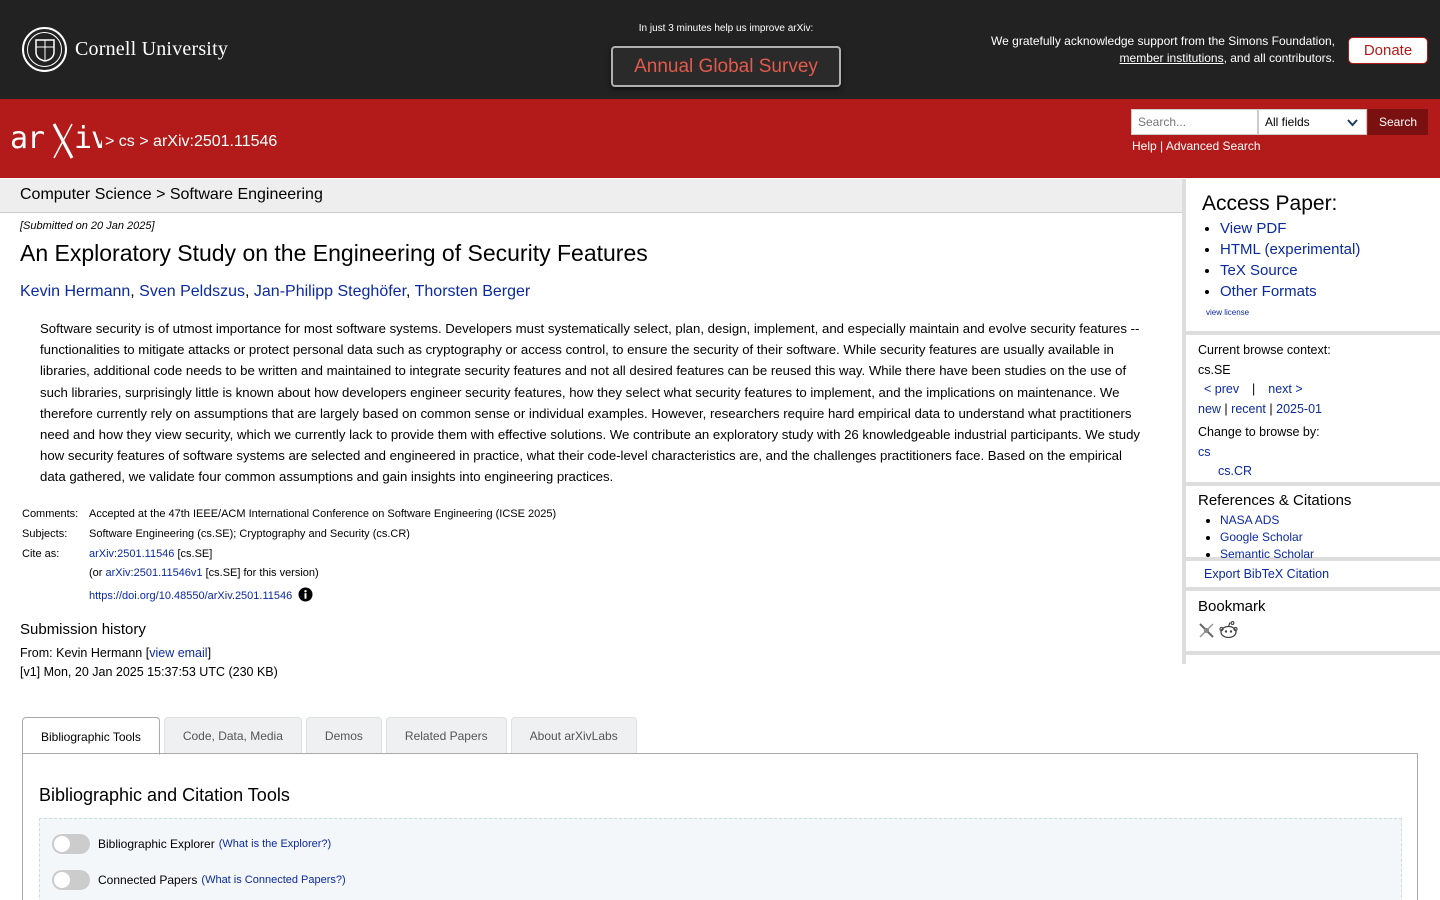  Describe the element at coordinates (1352, 123) in the screenshot. I see `chevron-down-icon` at that location.